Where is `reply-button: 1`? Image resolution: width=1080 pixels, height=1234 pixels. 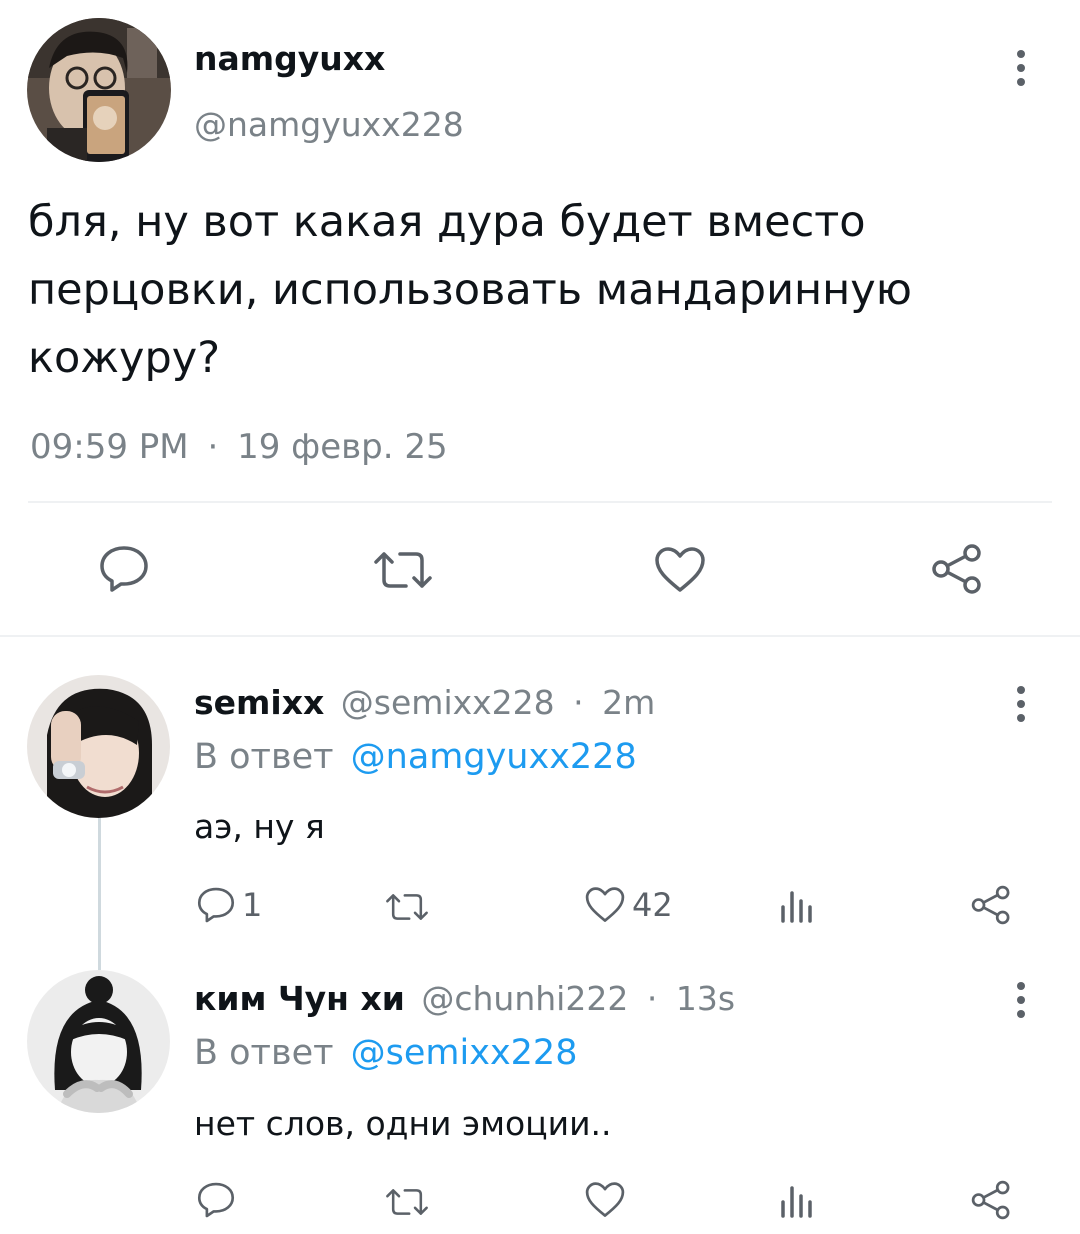 reply-button: 1 is located at coordinates (229, 905).